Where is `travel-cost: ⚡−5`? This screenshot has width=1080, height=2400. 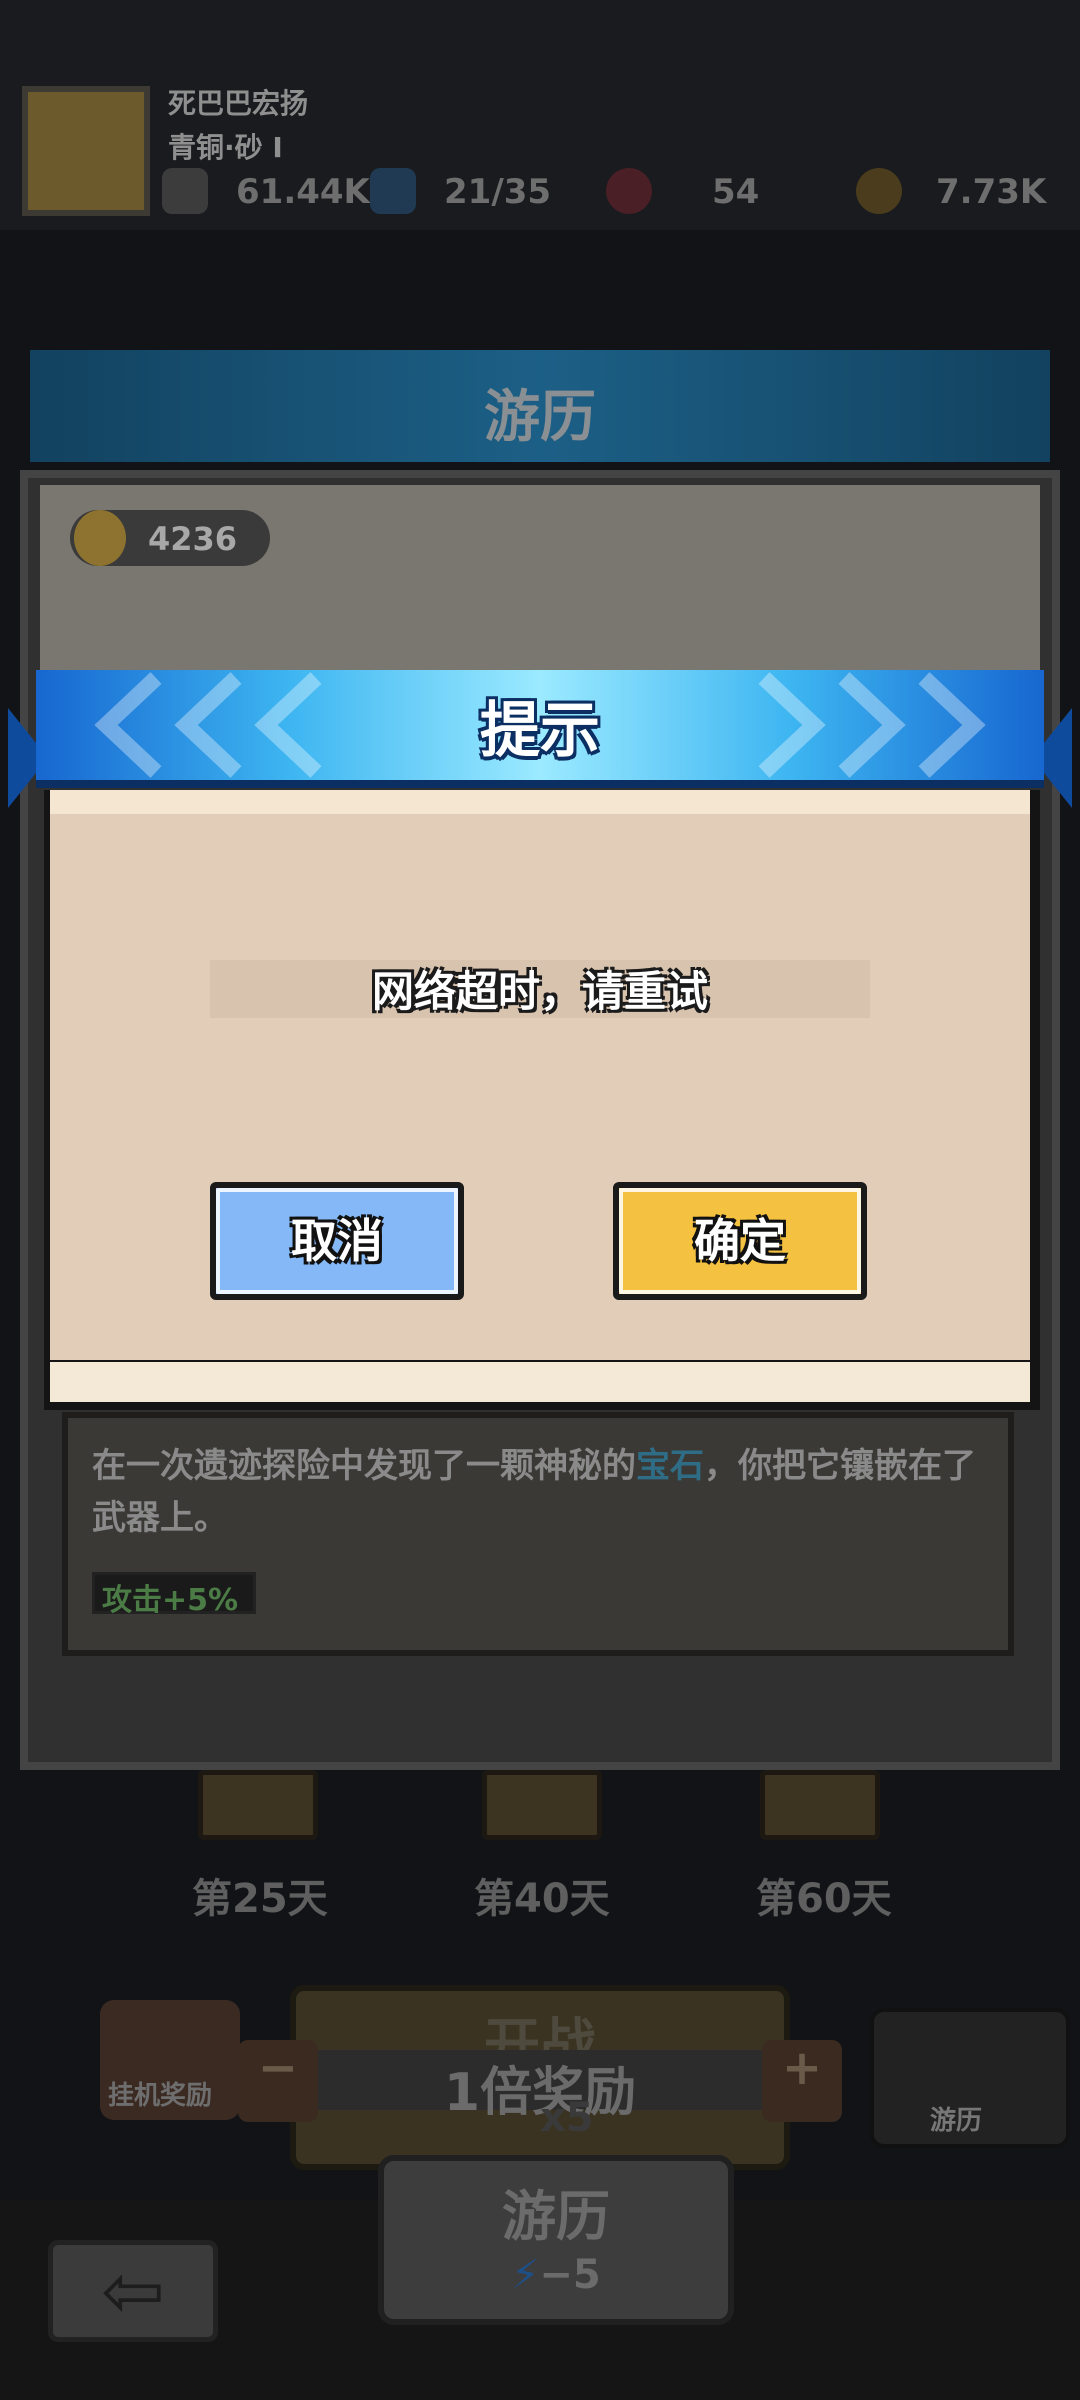
travel-cost: ⚡−5 is located at coordinates (556, 2275).